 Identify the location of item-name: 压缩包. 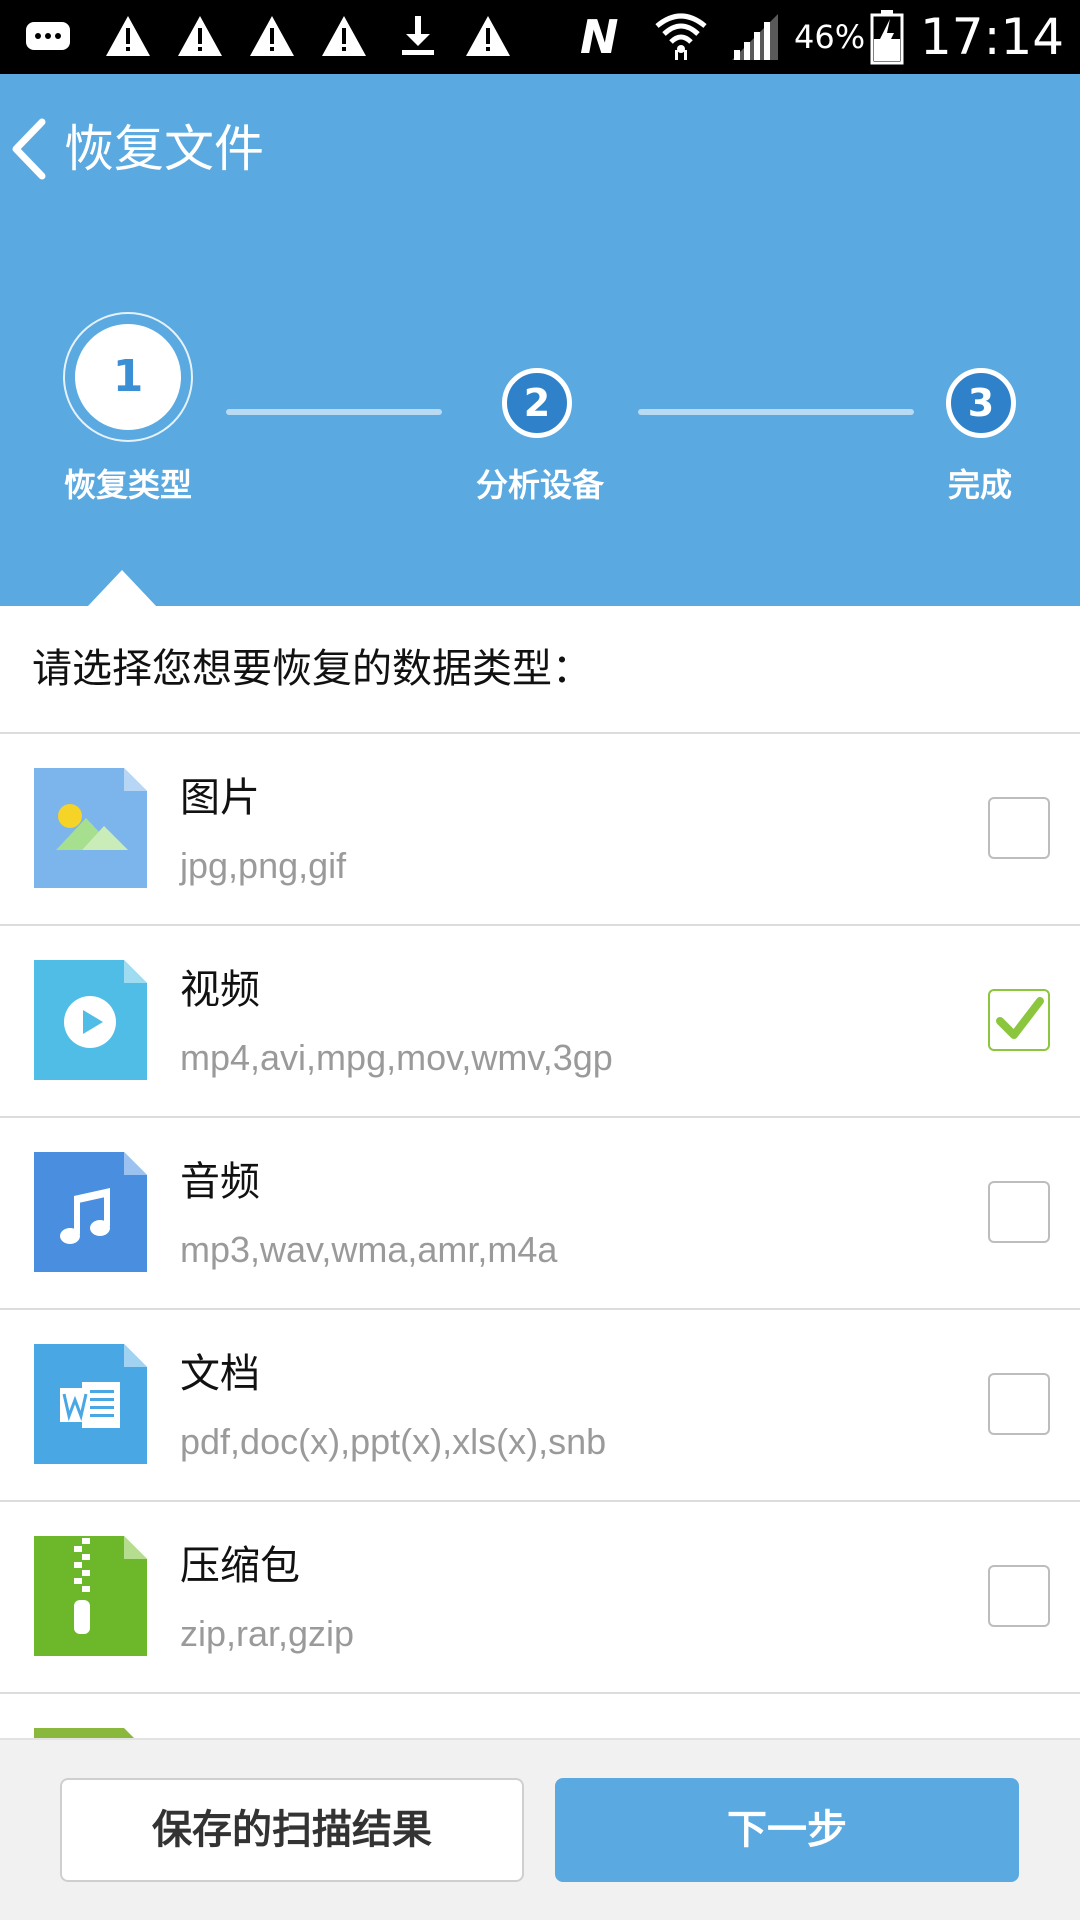
(240, 1566).